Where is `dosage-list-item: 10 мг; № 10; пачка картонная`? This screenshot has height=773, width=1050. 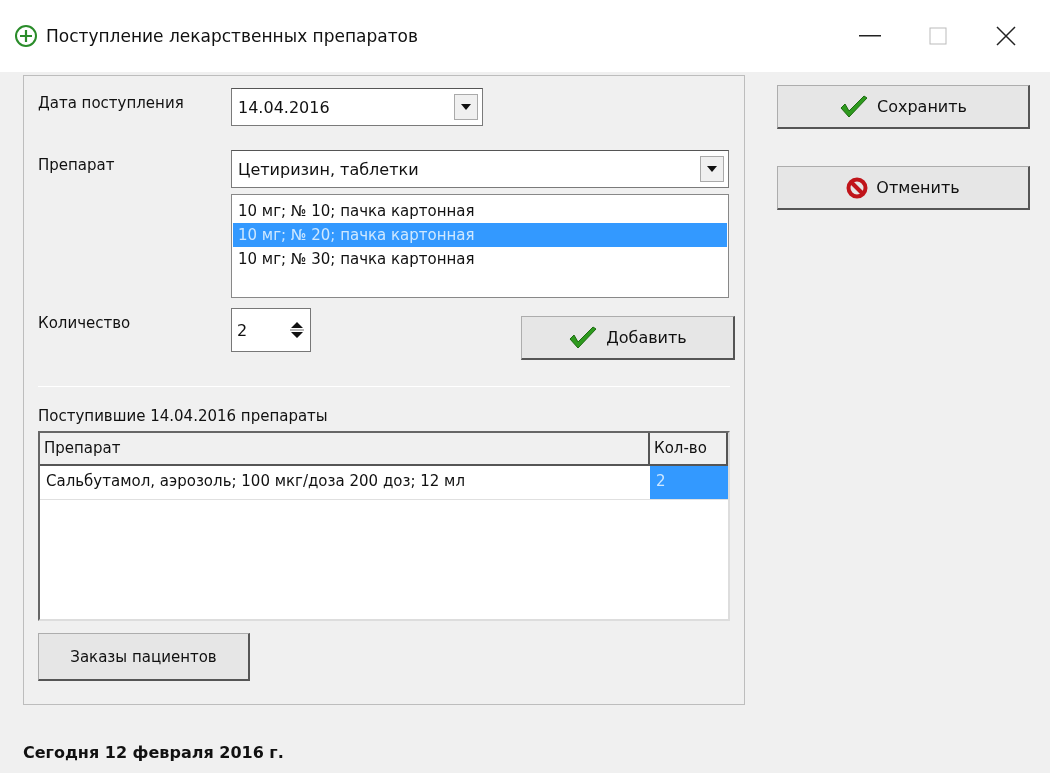
dosage-list-item: 10 мг; № 10; пачка картонная is located at coordinates (480, 211).